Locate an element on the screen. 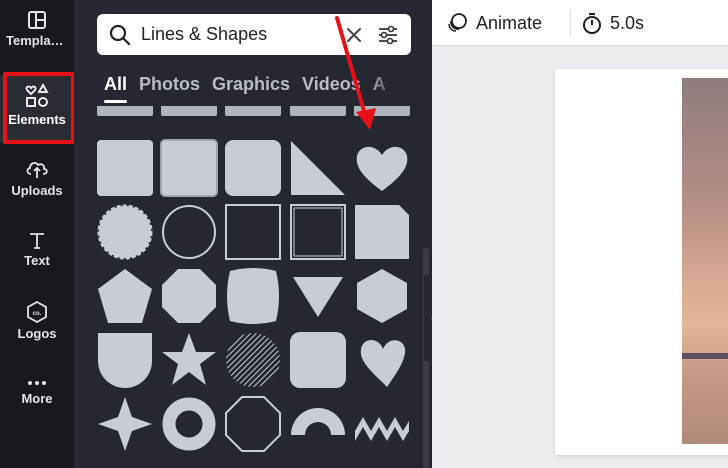  shape-right-triangle is located at coordinates (318, 168).